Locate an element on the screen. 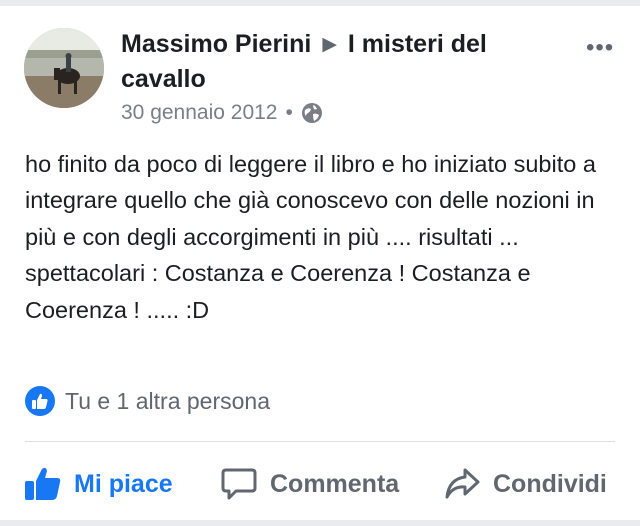 The width and height of the screenshot is (640, 526). frame-top-border is located at coordinates (320, 3).